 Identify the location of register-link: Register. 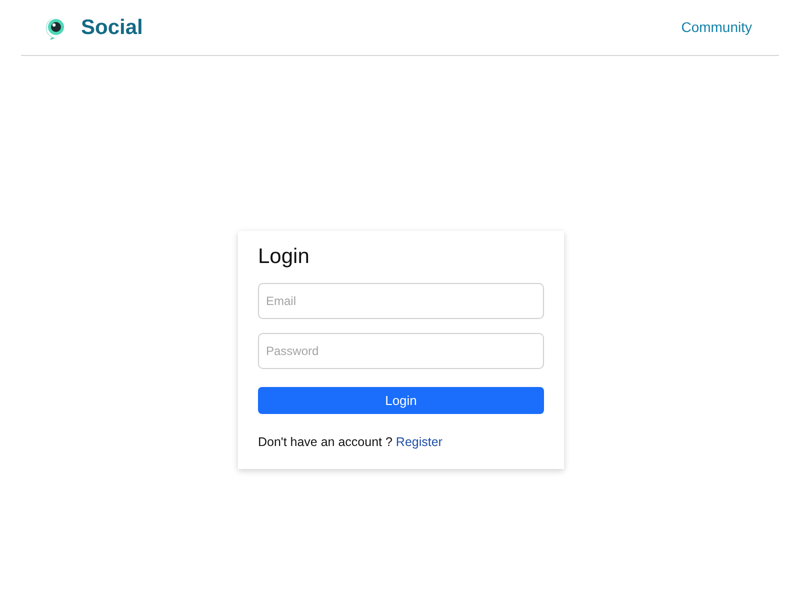
(419, 442).